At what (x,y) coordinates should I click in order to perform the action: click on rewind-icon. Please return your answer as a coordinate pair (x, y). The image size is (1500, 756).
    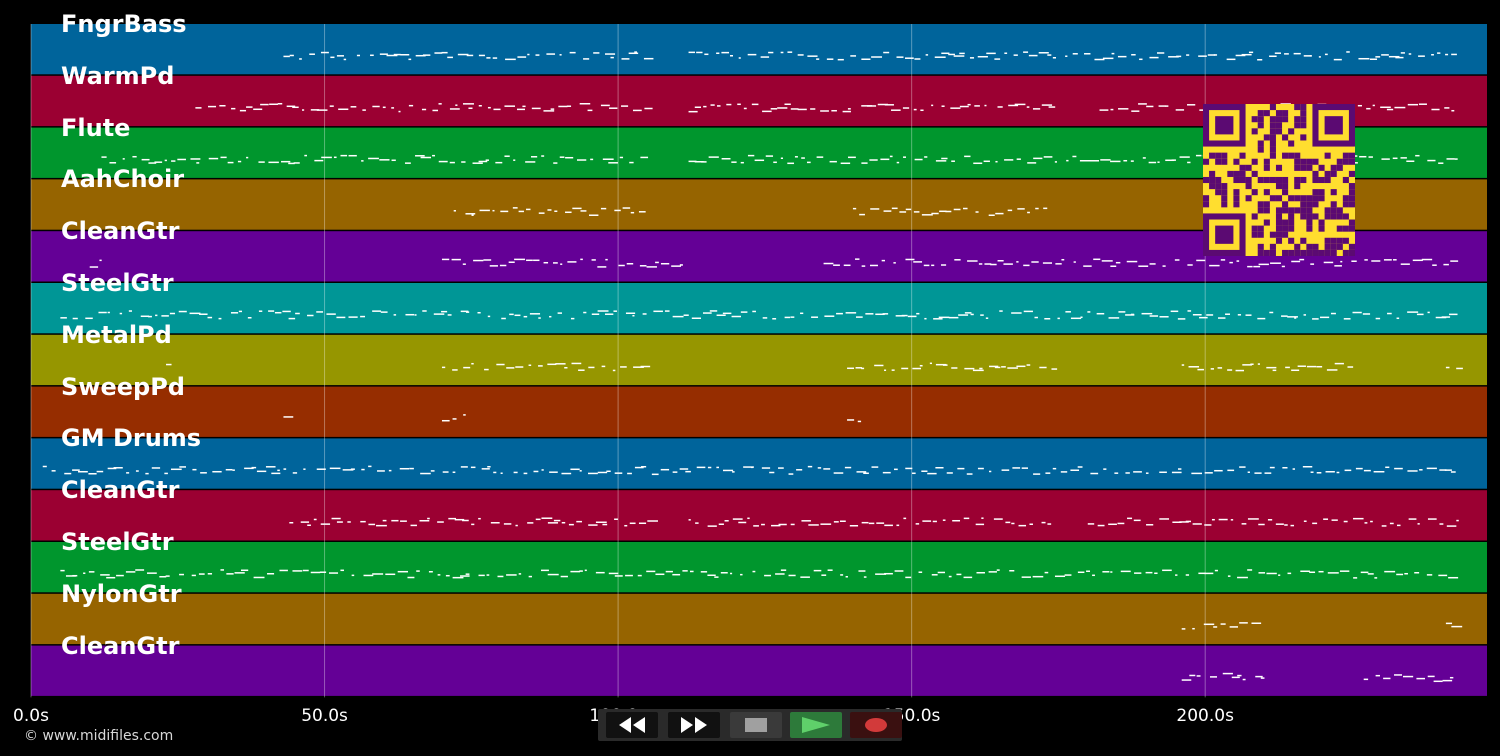
    Looking at the image, I should click on (632, 725).